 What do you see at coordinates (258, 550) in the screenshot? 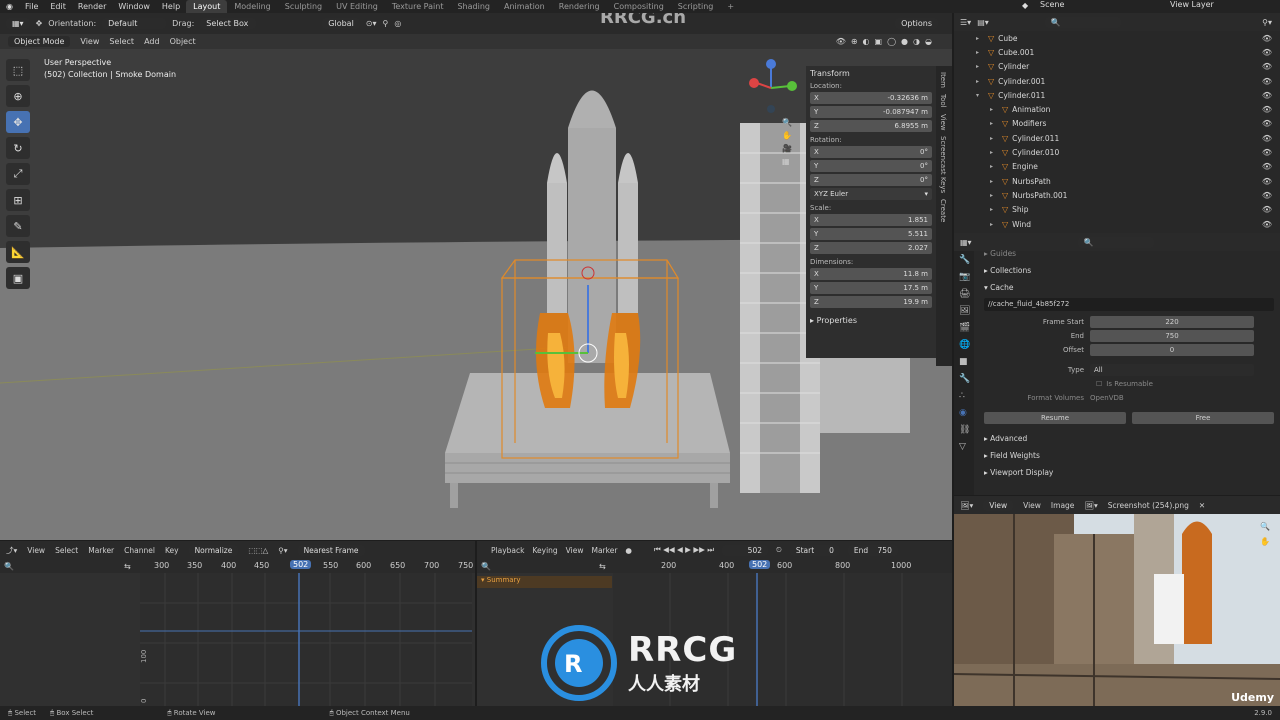
I see `only-selected-icon: ⬚⬚△` at bounding box center [258, 550].